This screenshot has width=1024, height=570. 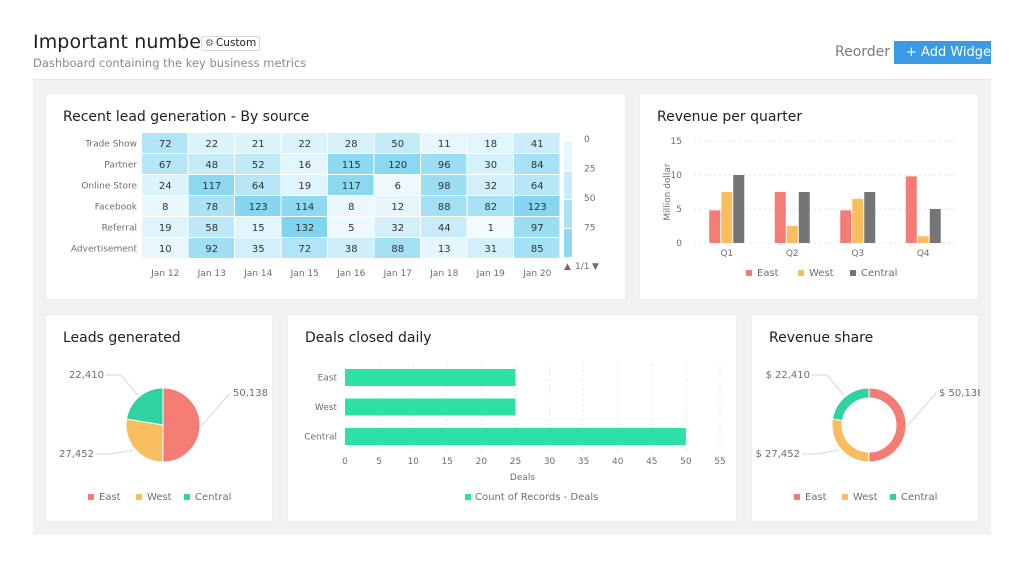 What do you see at coordinates (211, 228) in the screenshot?
I see `heatmap-cell-value: 58` at bounding box center [211, 228].